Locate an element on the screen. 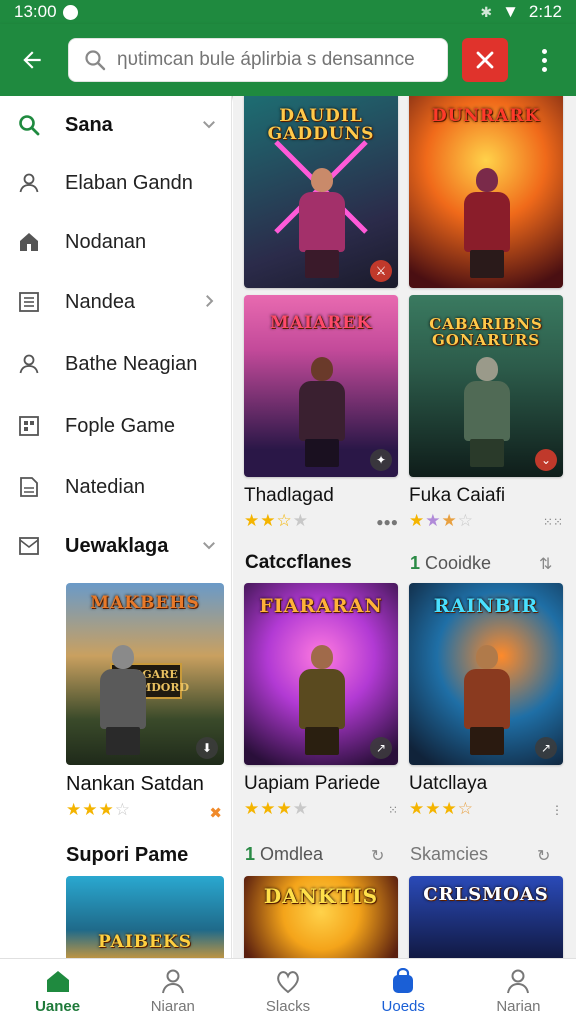  sidebar-item-label: Natedian is located at coordinates (105, 486).